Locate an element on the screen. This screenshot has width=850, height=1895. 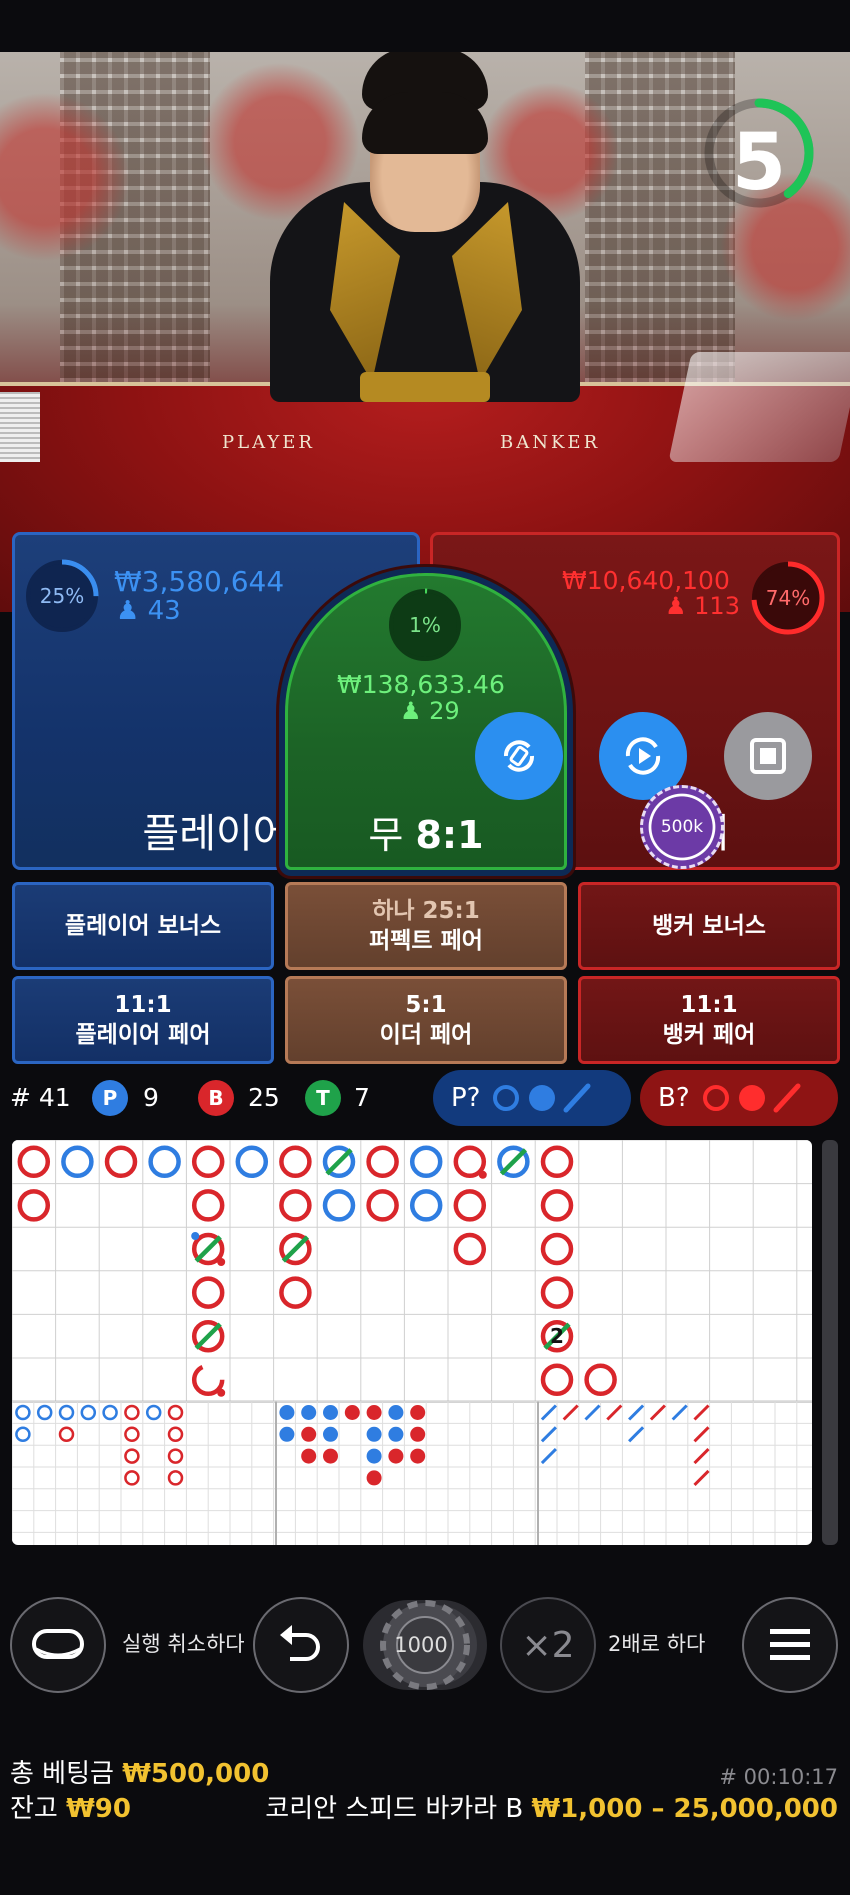
table-print-banker: BANKER is located at coordinates (550, 442).